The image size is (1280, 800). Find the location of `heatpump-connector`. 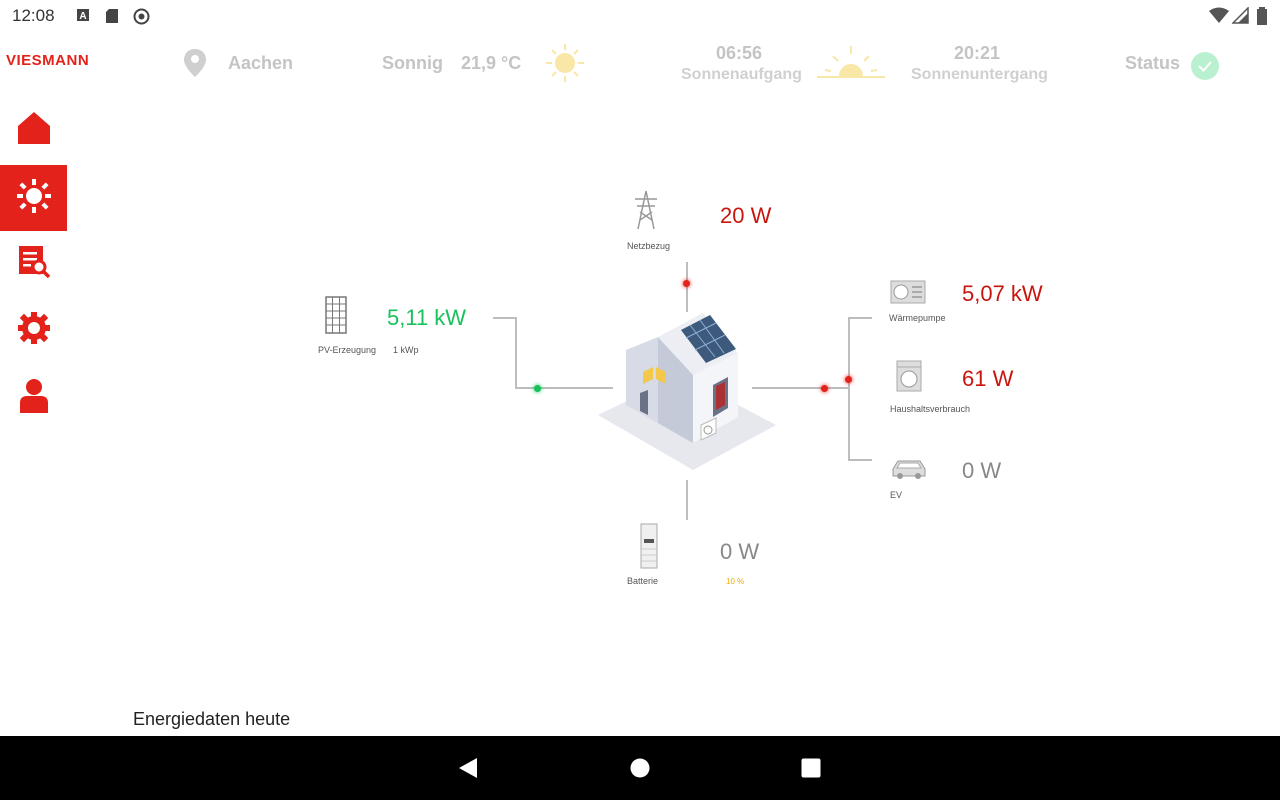

heatpump-connector is located at coordinates (860, 318).